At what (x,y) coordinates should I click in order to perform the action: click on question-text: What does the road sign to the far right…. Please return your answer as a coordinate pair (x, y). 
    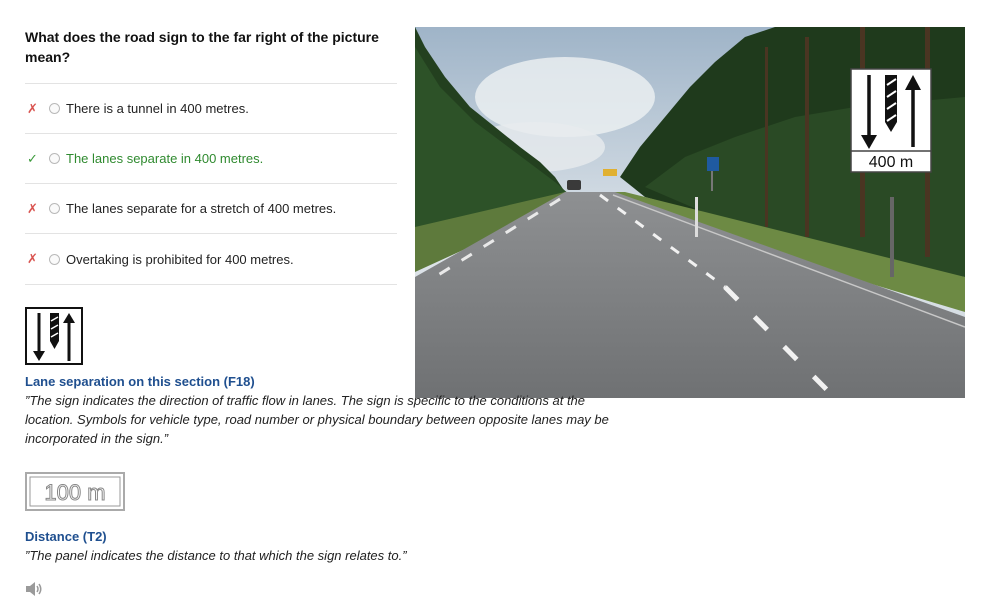
    Looking at the image, I should click on (202, 47).